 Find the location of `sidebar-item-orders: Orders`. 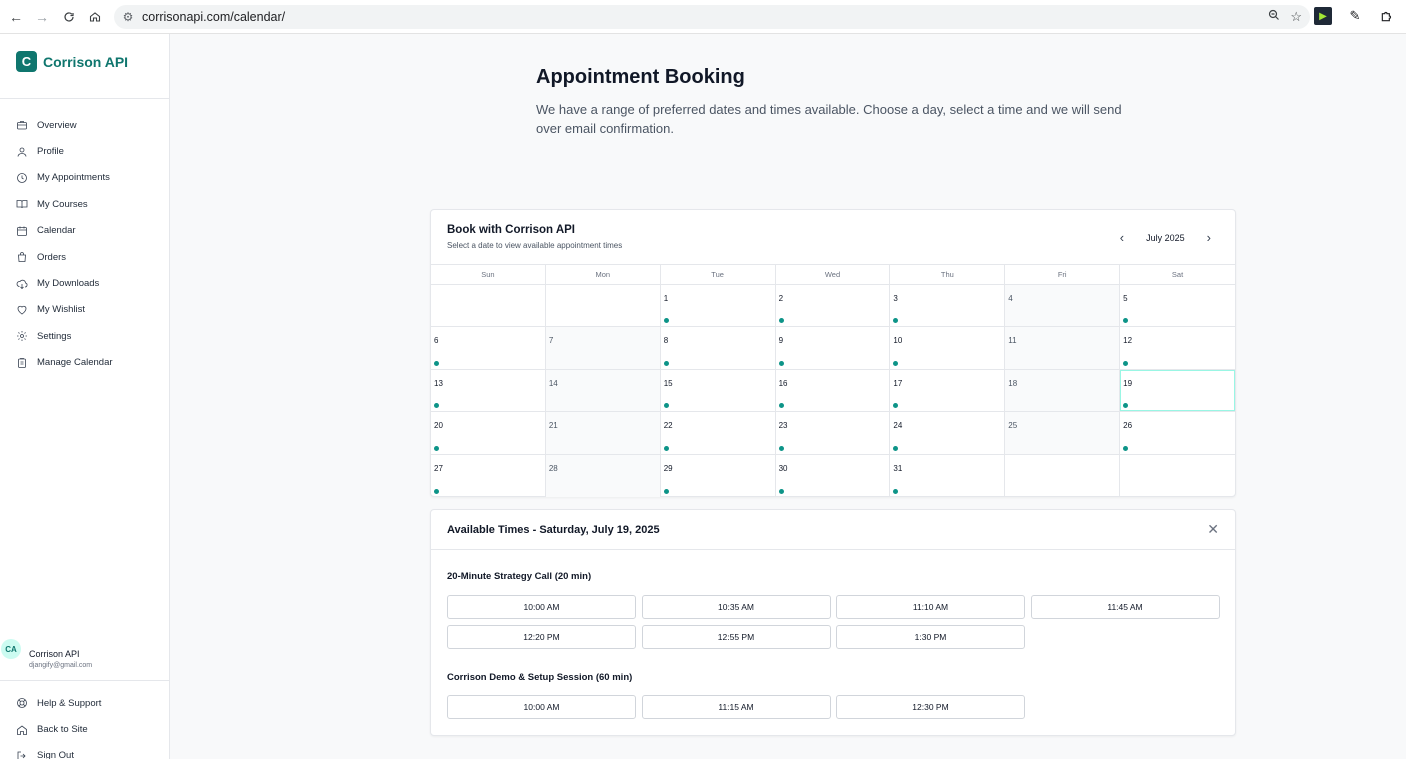

sidebar-item-orders: Orders is located at coordinates (64, 257).